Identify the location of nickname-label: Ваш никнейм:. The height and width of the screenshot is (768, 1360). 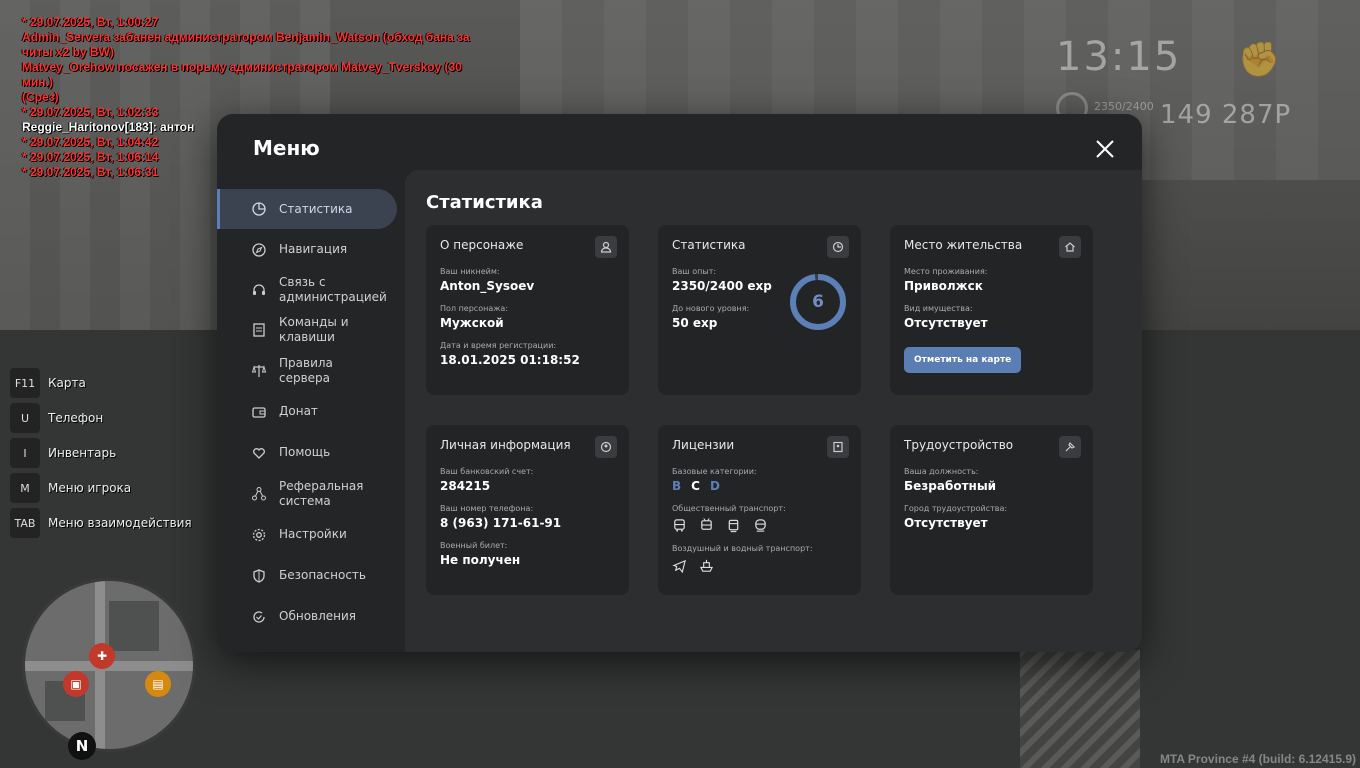
(470, 271).